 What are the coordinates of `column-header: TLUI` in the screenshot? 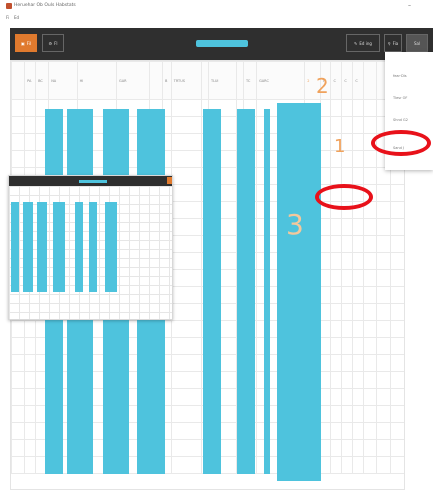 It's located at (222, 80).